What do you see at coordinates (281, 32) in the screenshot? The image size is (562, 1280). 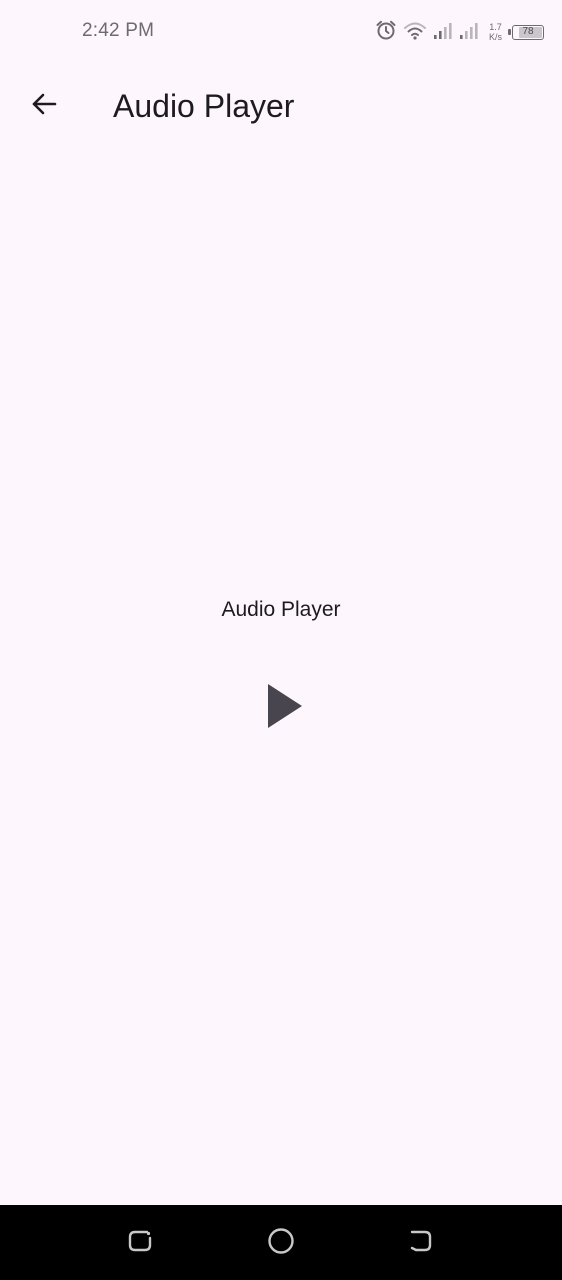 I see `status-bar: 2:42 PM 1.7 K/s 78` at bounding box center [281, 32].